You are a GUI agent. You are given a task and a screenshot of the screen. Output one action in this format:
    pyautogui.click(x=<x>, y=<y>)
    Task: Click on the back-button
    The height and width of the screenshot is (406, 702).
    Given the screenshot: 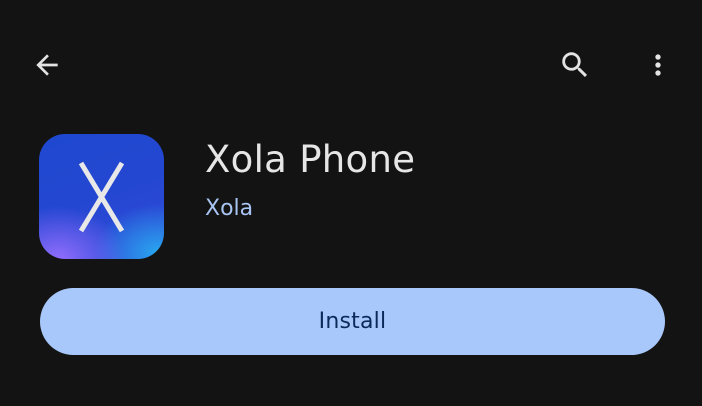 What is the action you would take?
    pyautogui.click(x=47, y=65)
    